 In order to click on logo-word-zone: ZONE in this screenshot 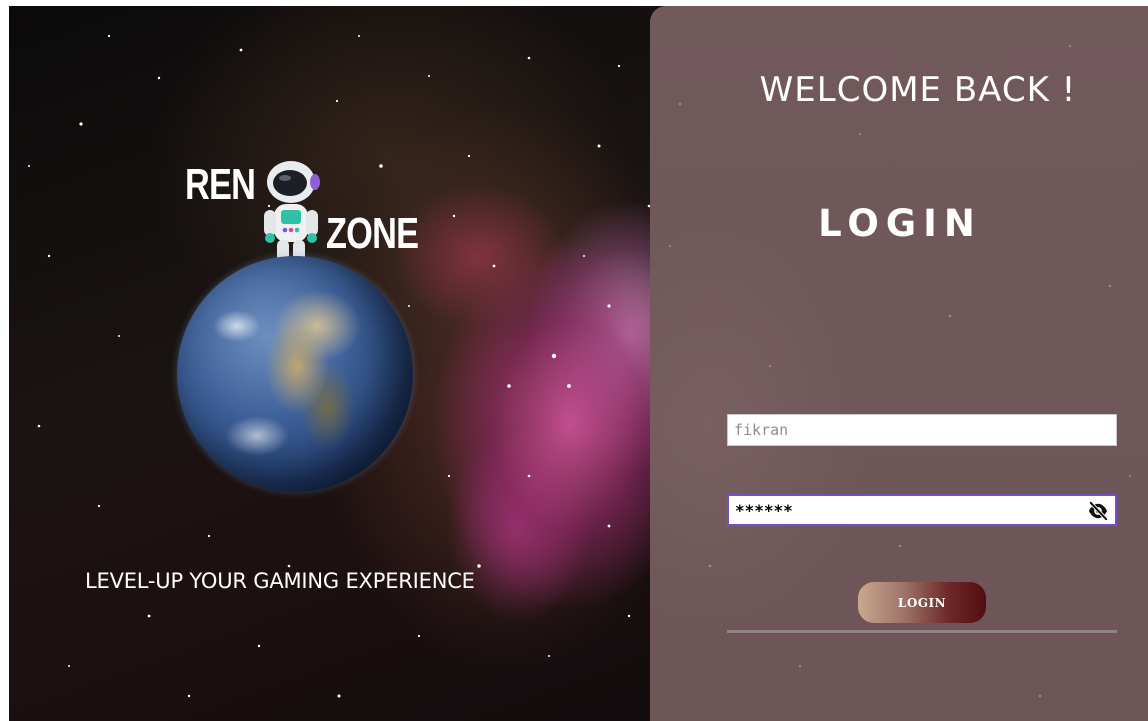, I will do `click(372, 233)`.